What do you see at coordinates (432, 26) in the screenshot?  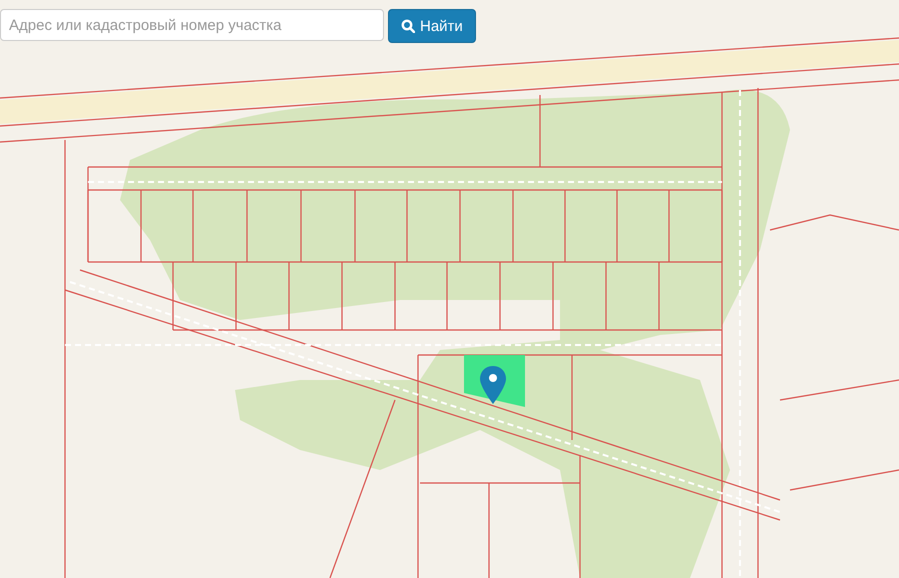 I see `search-button: Найти` at bounding box center [432, 26].